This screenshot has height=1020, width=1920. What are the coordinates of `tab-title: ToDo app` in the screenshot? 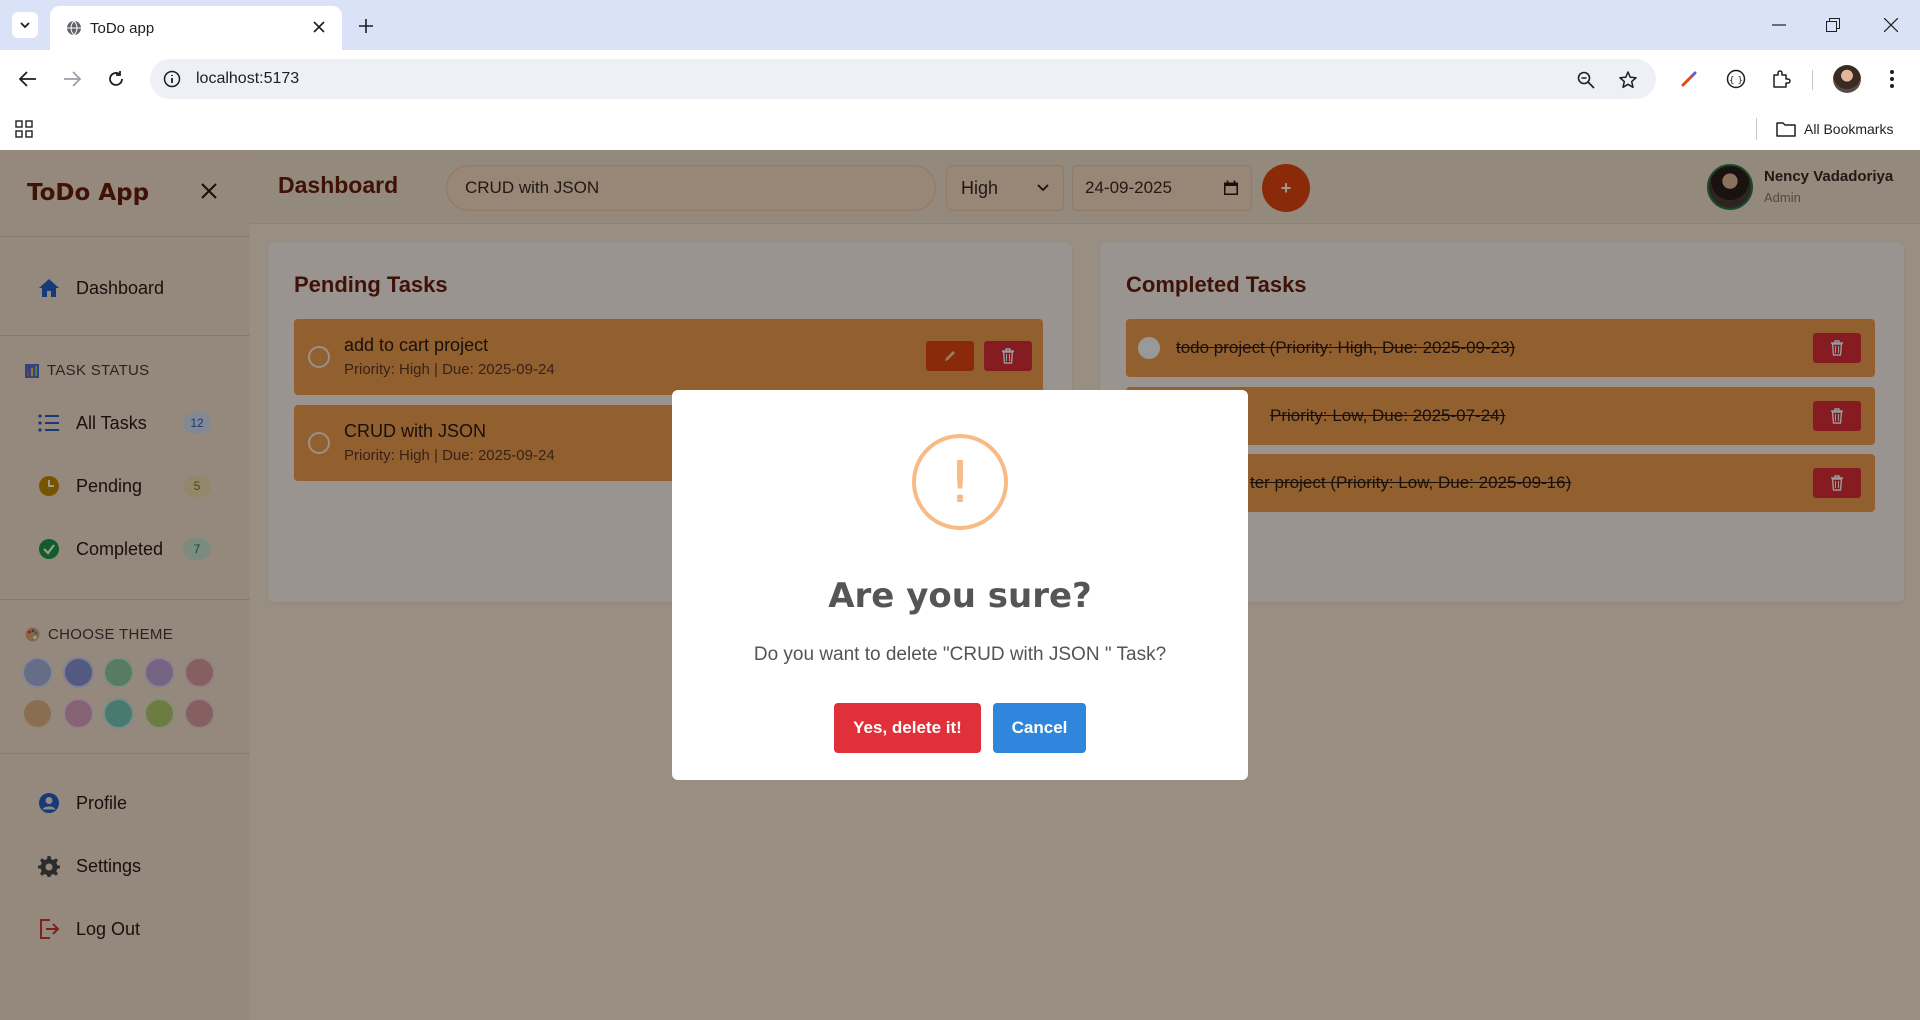 It's located at (122, 28).